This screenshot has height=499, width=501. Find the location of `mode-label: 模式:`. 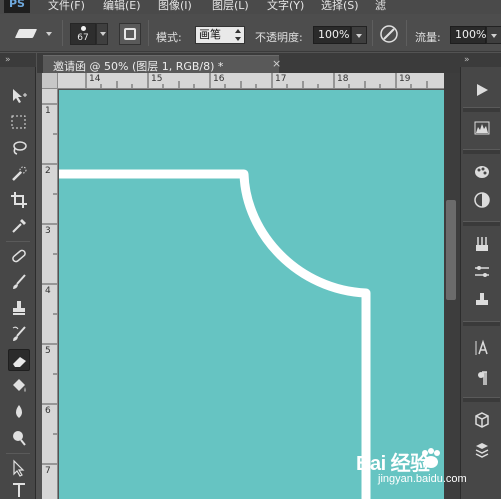

mode-label: 模式: is located at coordinates (169, 37).